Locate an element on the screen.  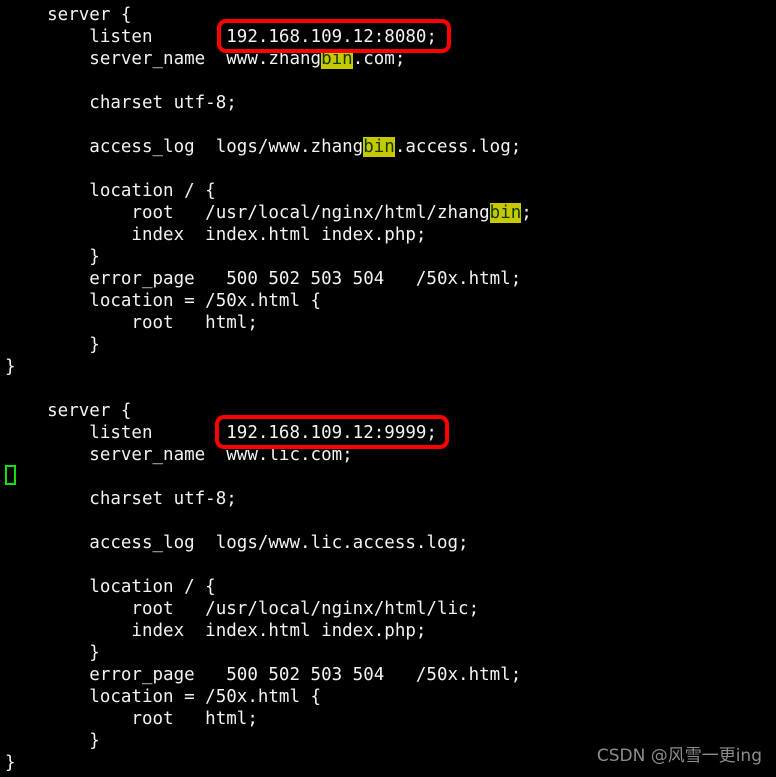
code-line: access_log logs/www.zhangbin.access.log; is located at coordinates (388, 147).